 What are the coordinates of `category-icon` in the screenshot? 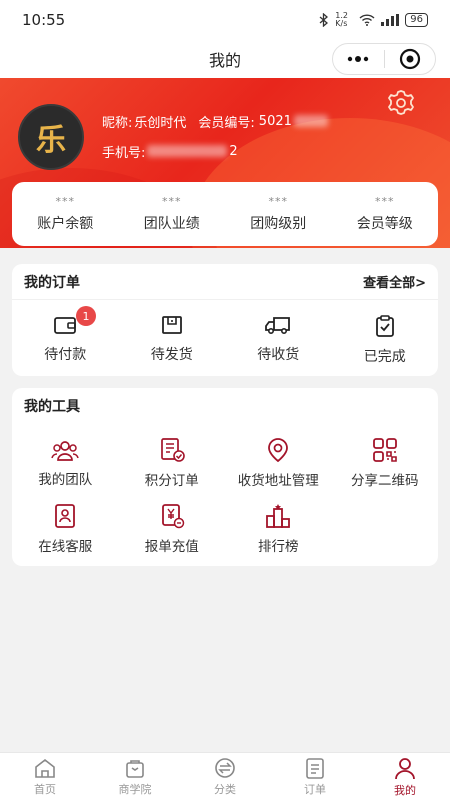 It's located at (225, 767).